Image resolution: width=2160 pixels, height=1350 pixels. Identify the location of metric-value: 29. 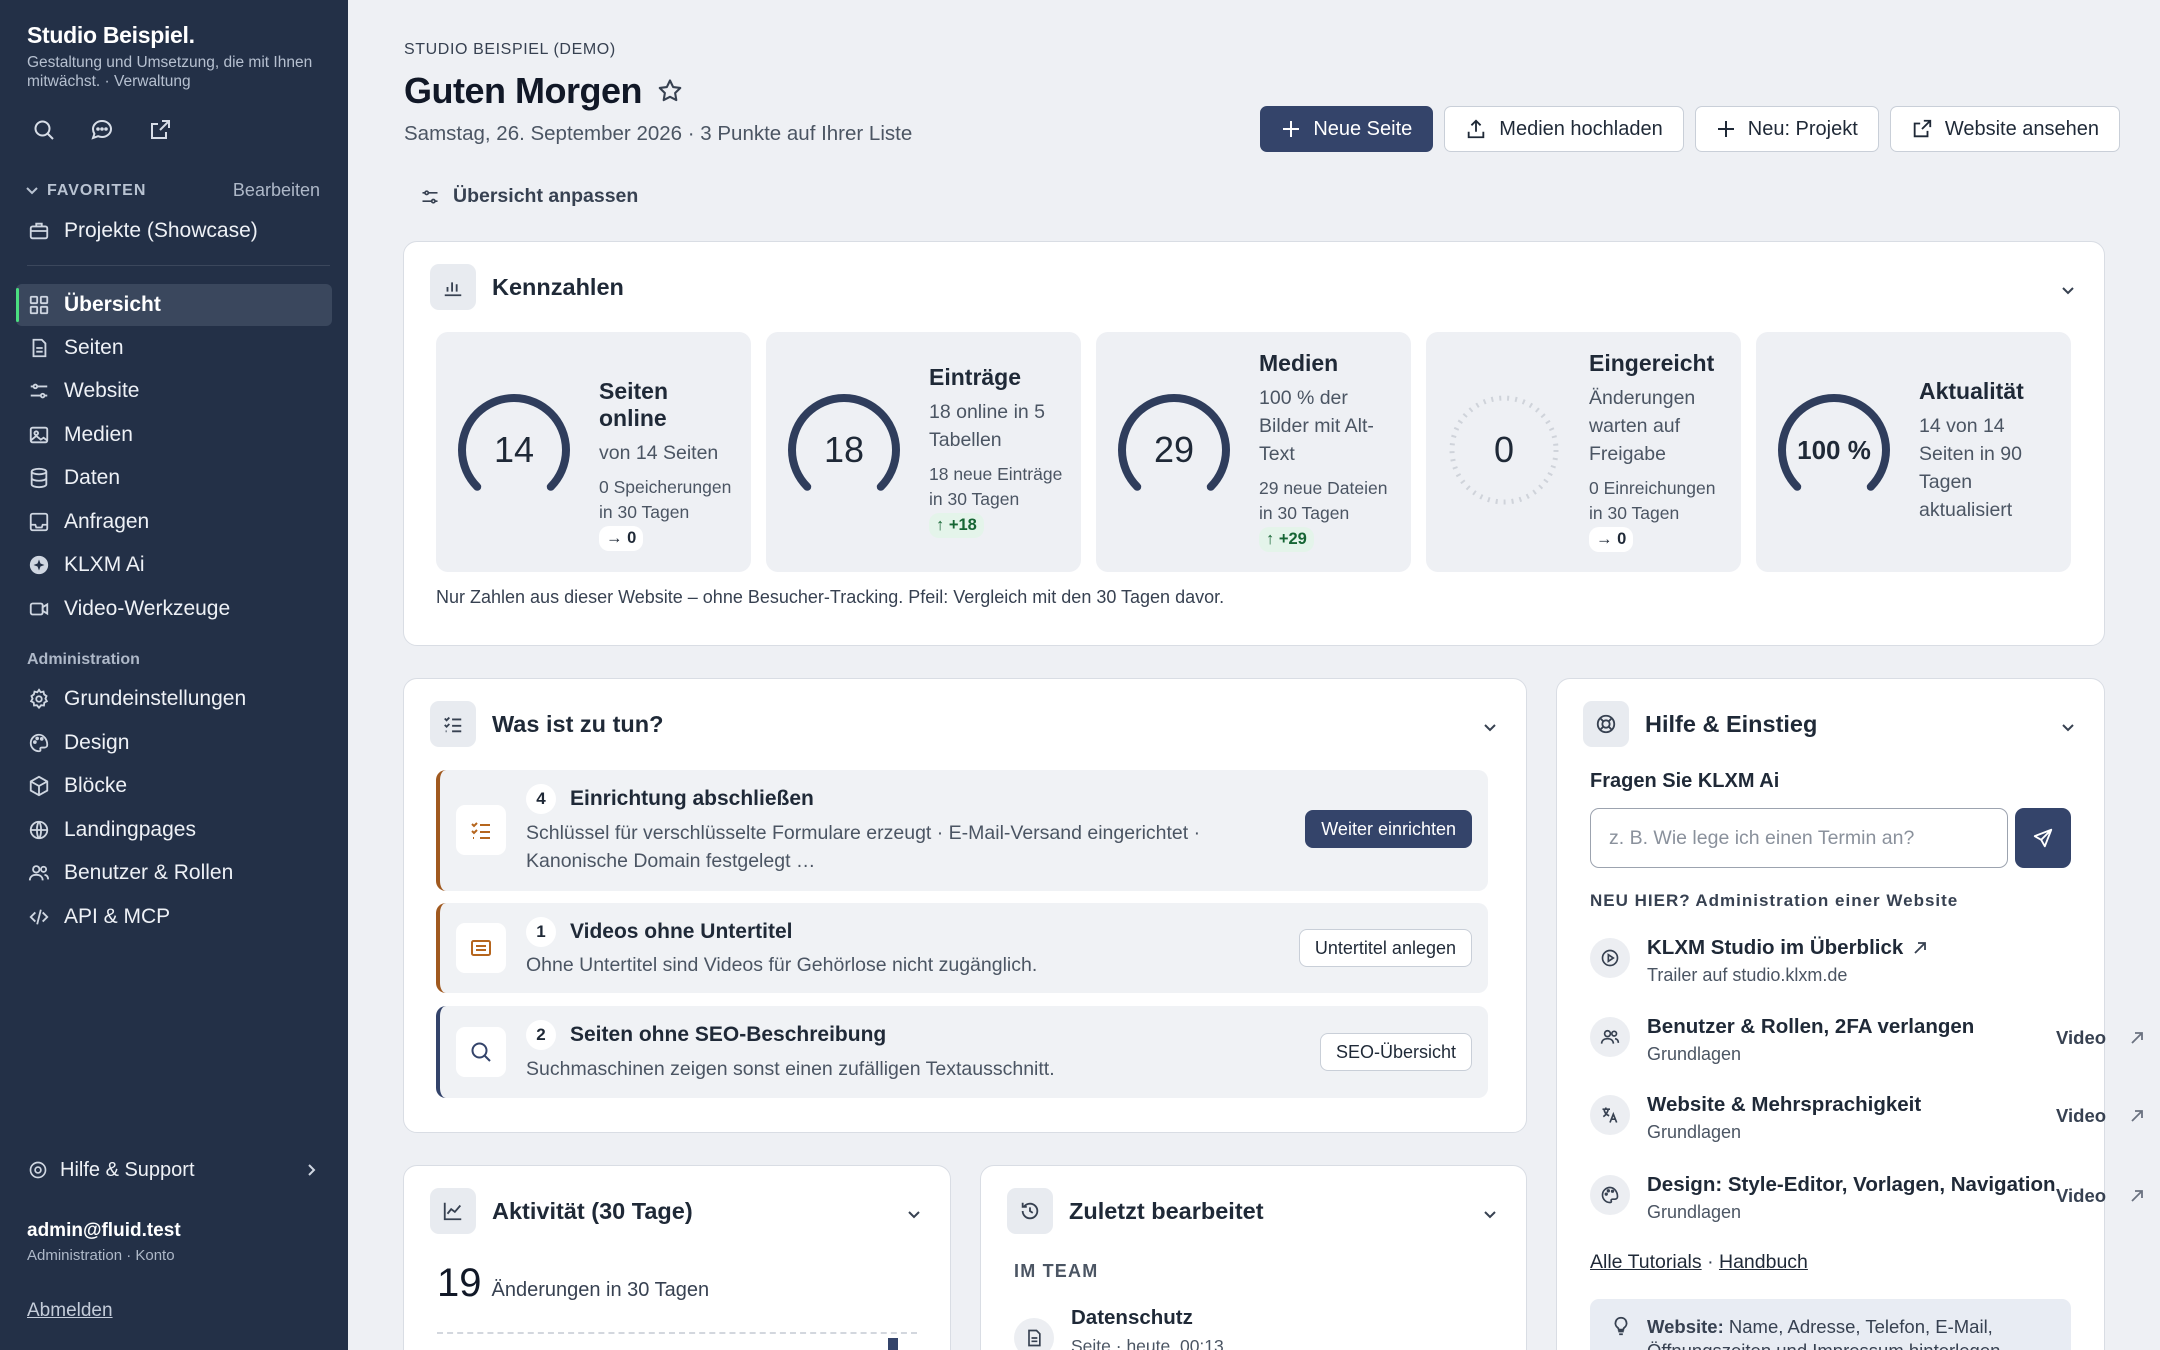
(1174, 449).